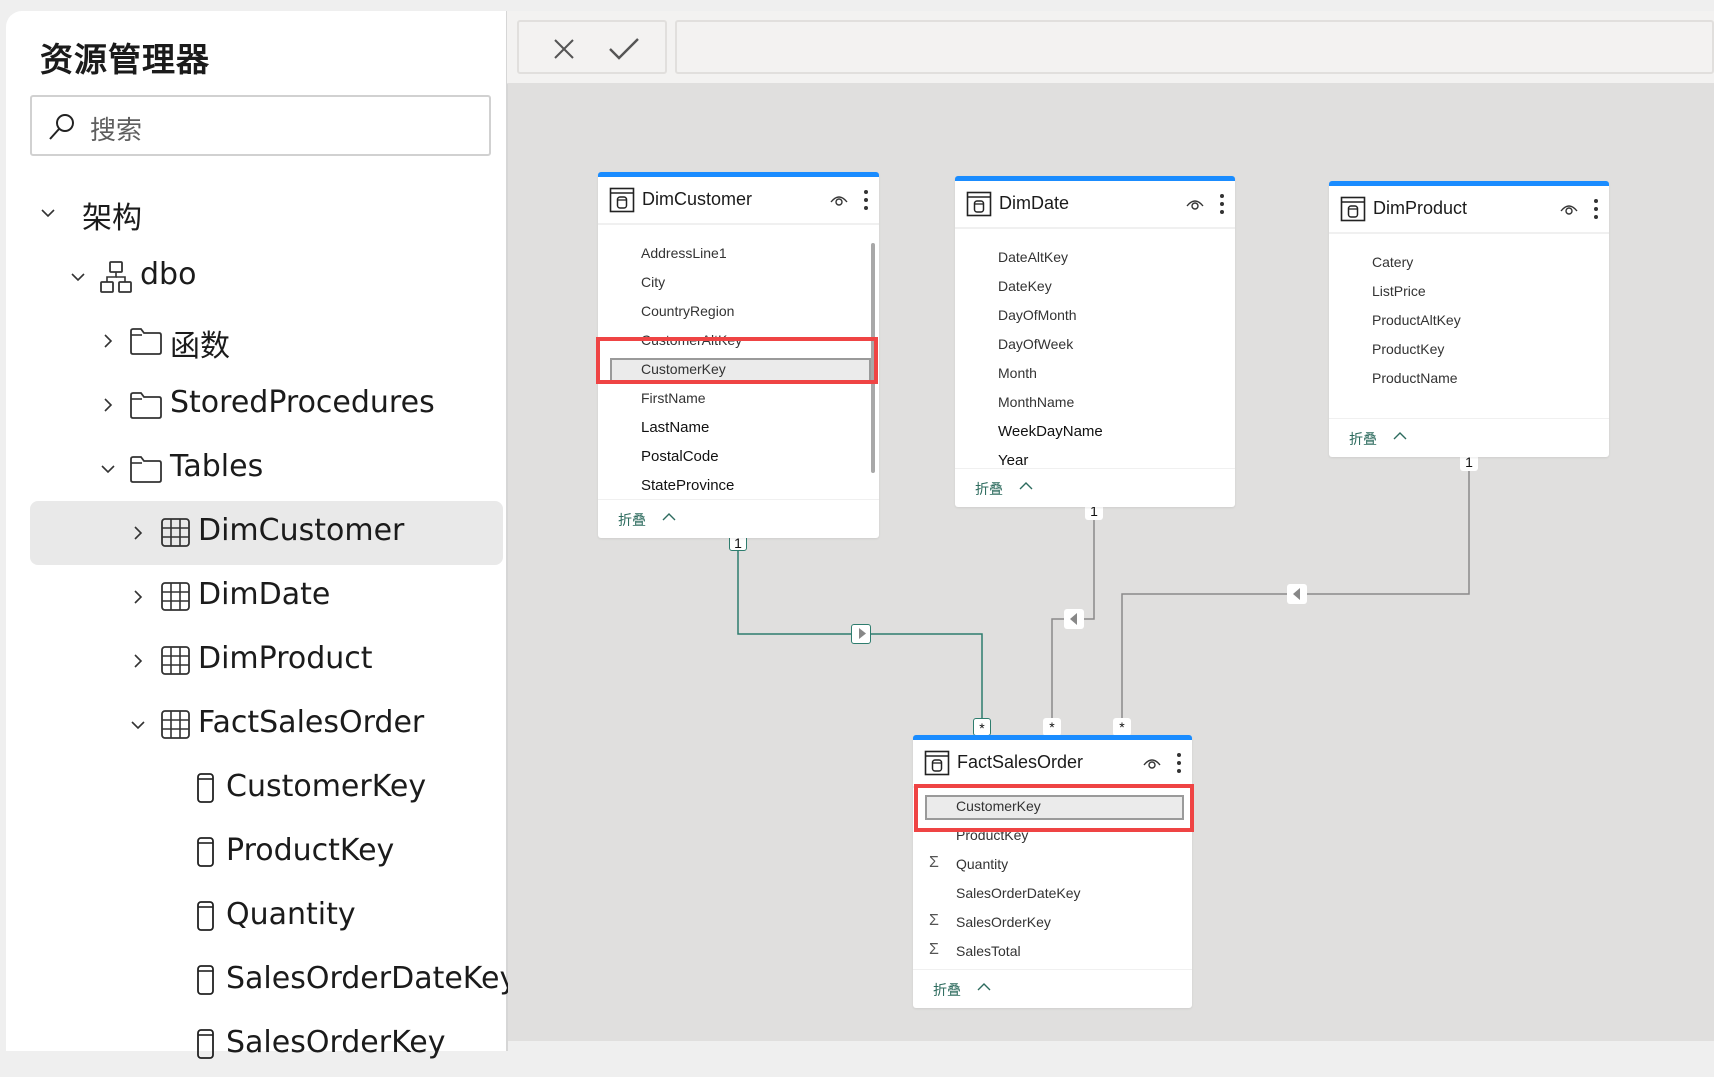 This screenshot has width=1714, height=1077. I want to click on tree-item: SalesOrderDateKey, so click(273, 981).